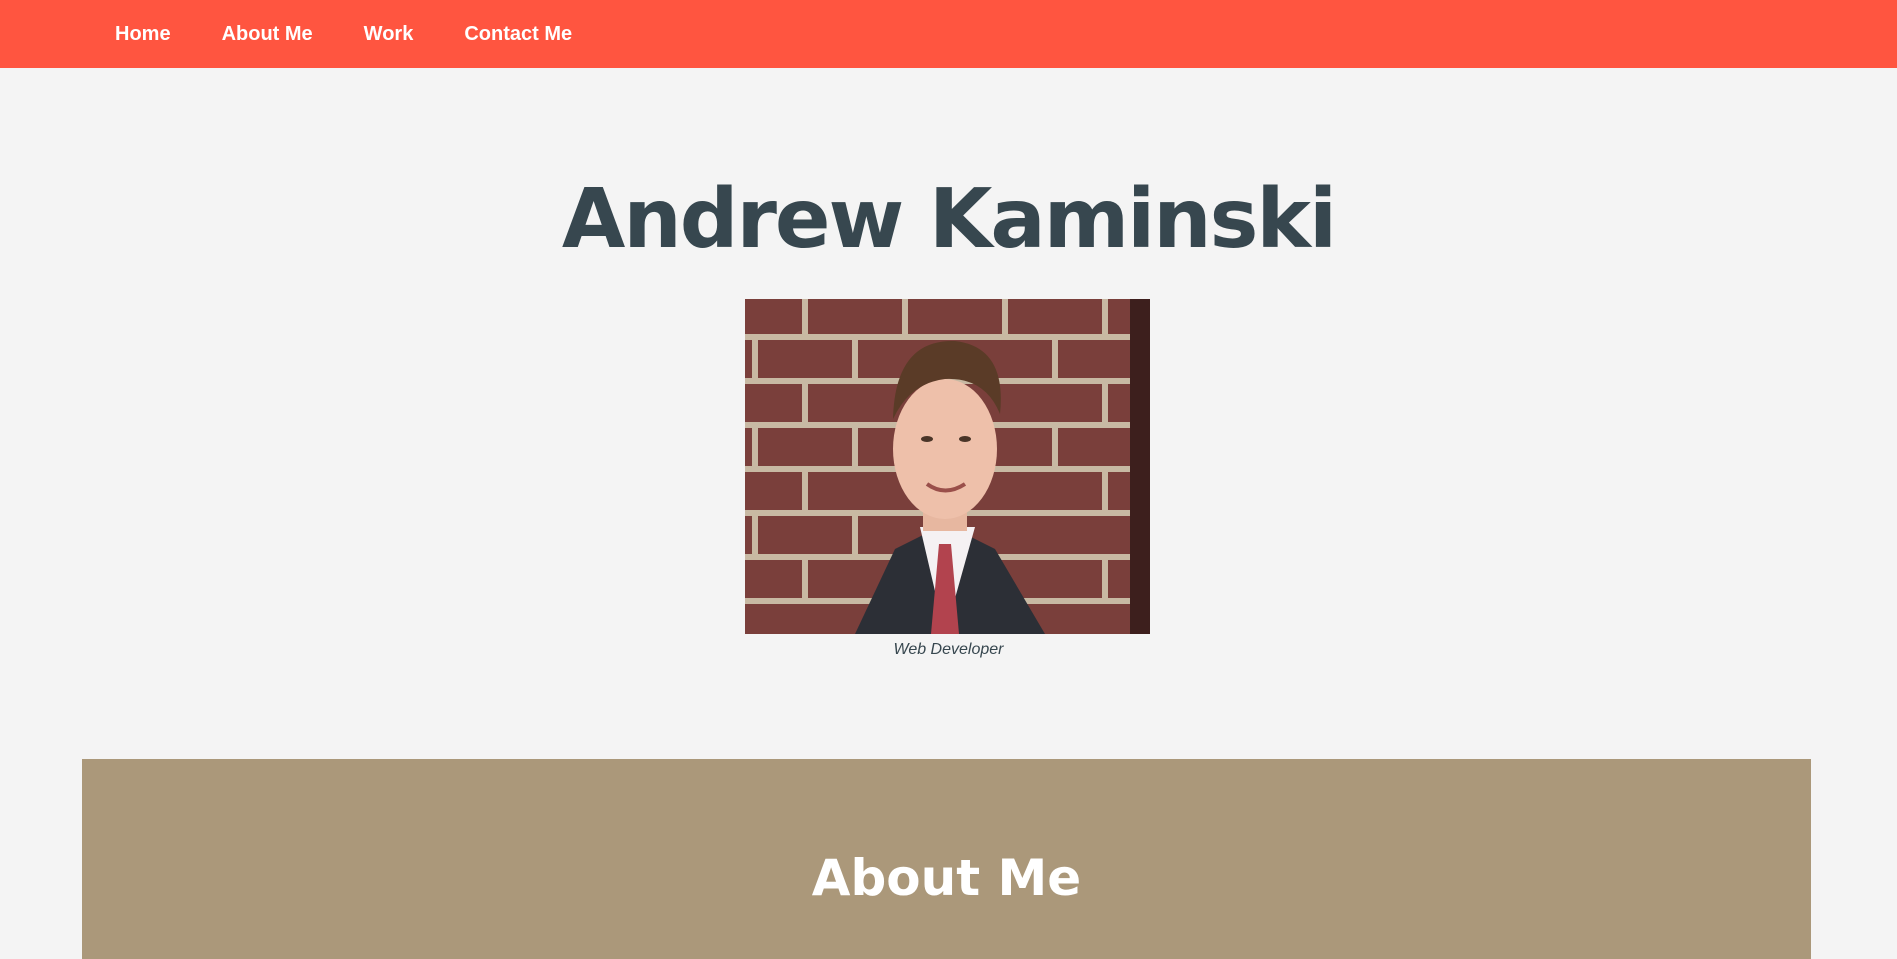  Describe the element at coordinates (143, 34) in the screenshot. I see `nav-link-home: Home` at that location.